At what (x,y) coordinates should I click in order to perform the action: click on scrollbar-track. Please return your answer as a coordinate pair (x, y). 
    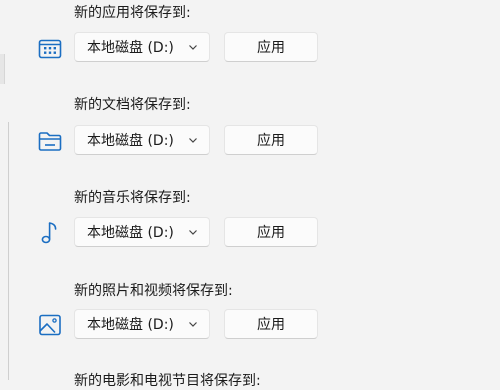
    Looking at the image, I should click on (8, 251).